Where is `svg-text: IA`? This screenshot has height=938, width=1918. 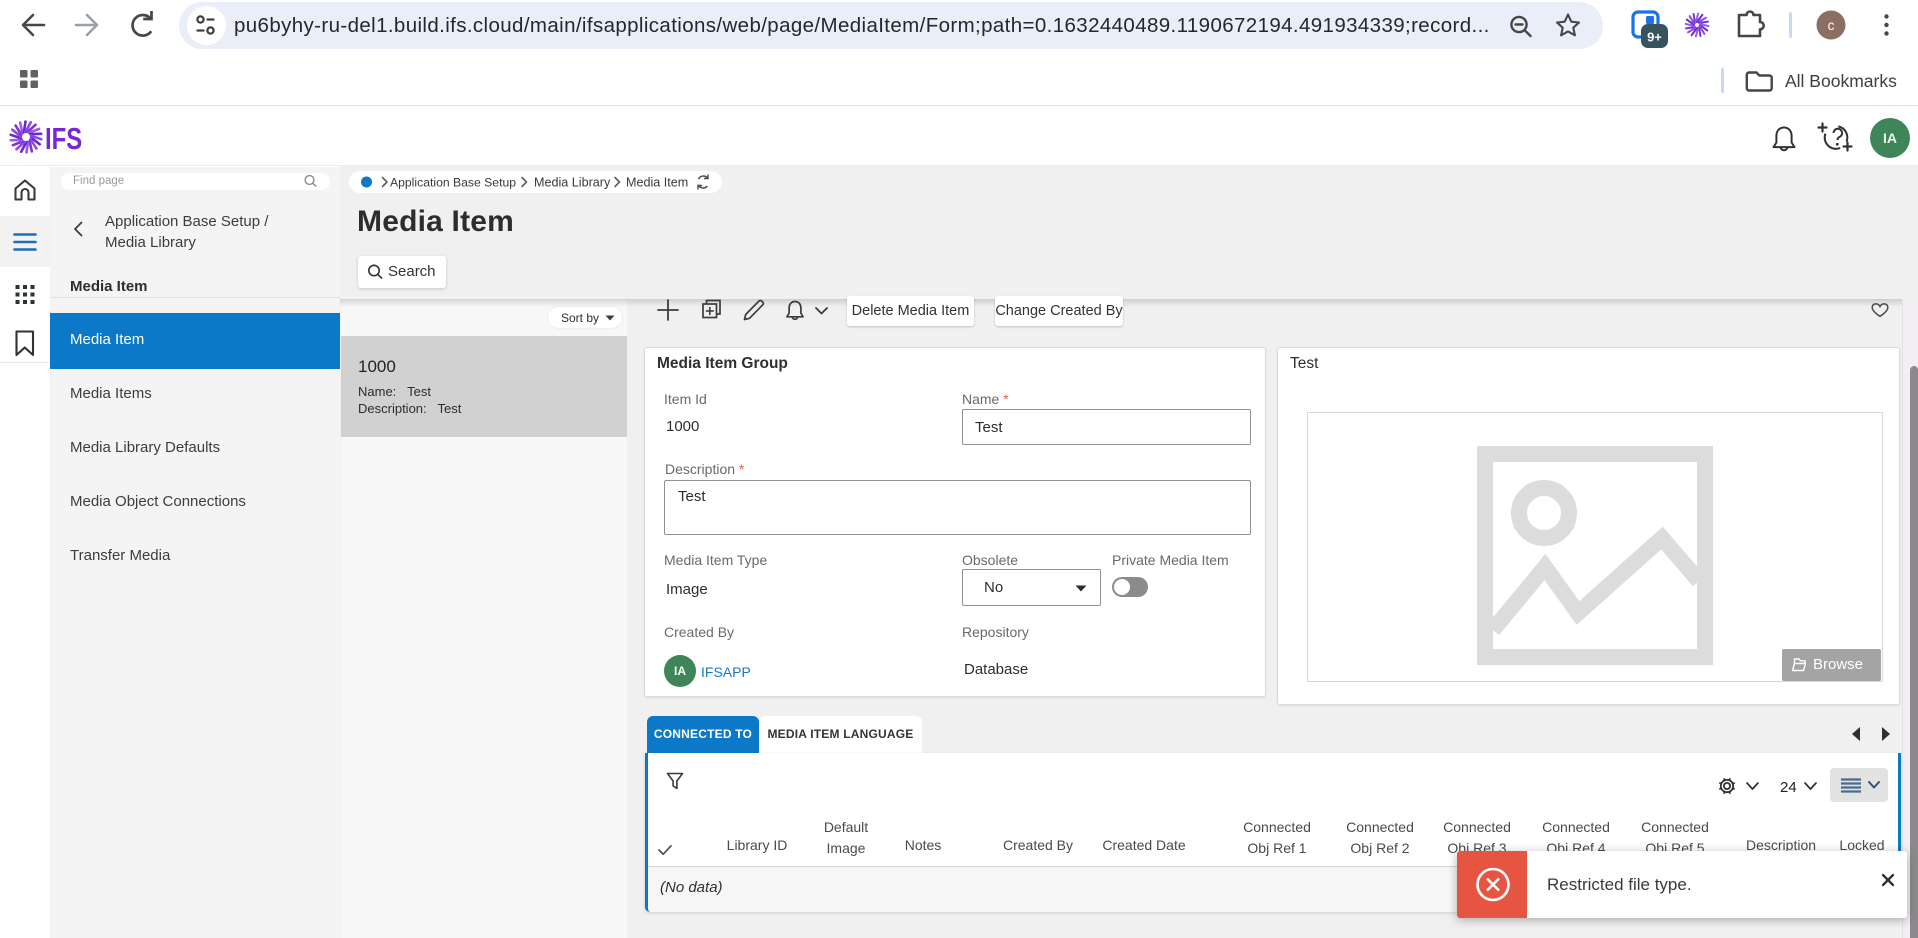 svg-text: IA is located at coordinates (1890, 138).